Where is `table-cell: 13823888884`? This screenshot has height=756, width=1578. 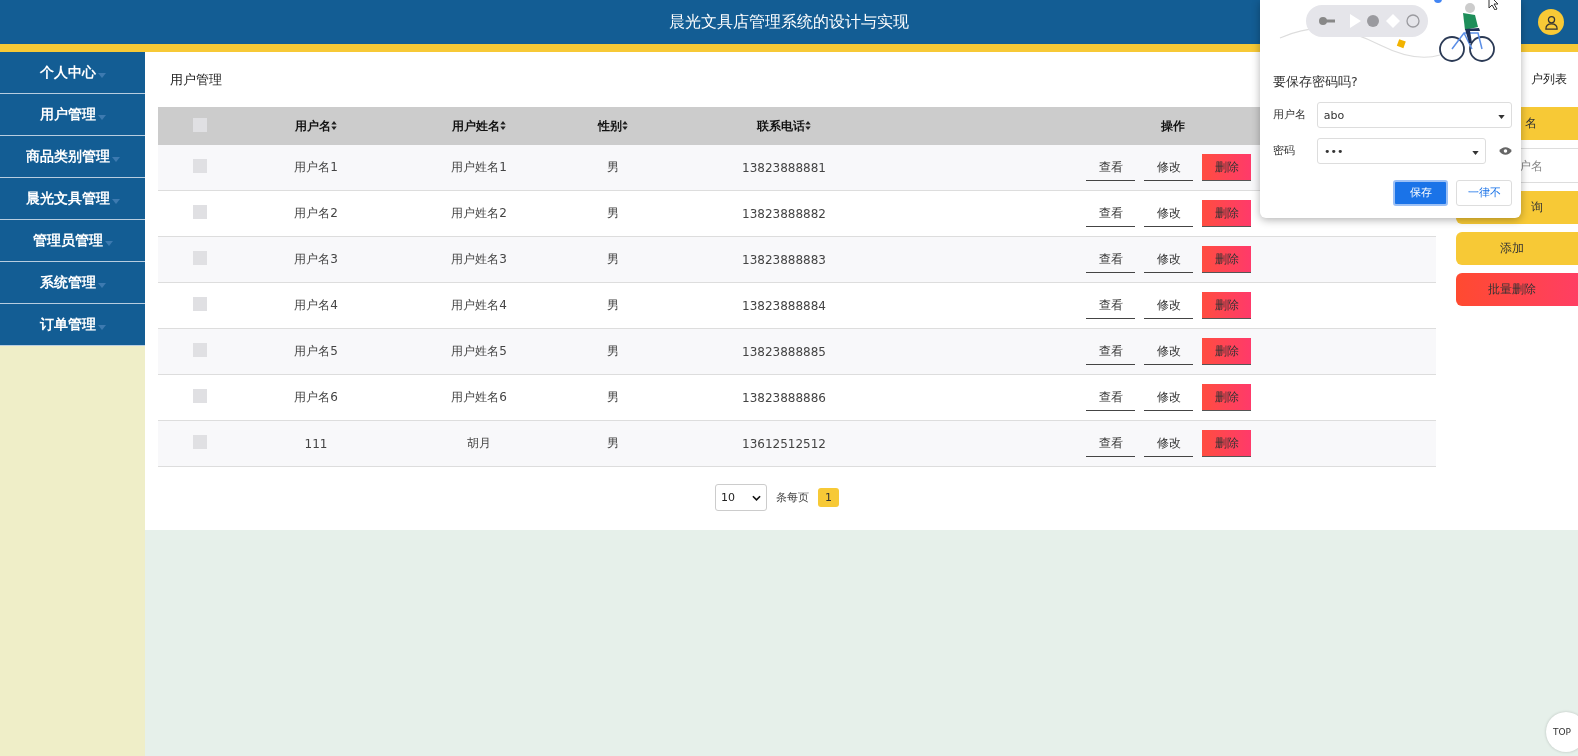
table-cell: 13823888884 is located at coordinates (784, 305).